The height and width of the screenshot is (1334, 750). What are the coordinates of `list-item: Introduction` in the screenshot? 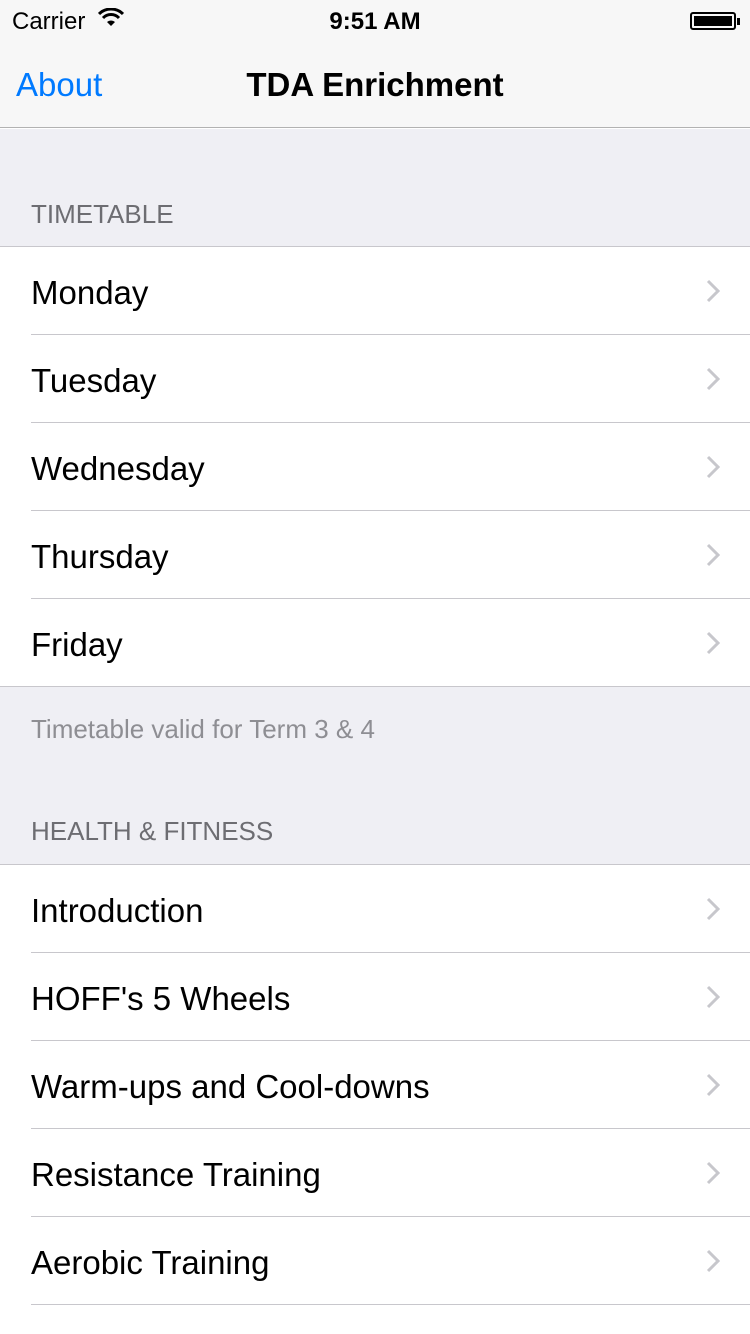 It's located at (375, 909).